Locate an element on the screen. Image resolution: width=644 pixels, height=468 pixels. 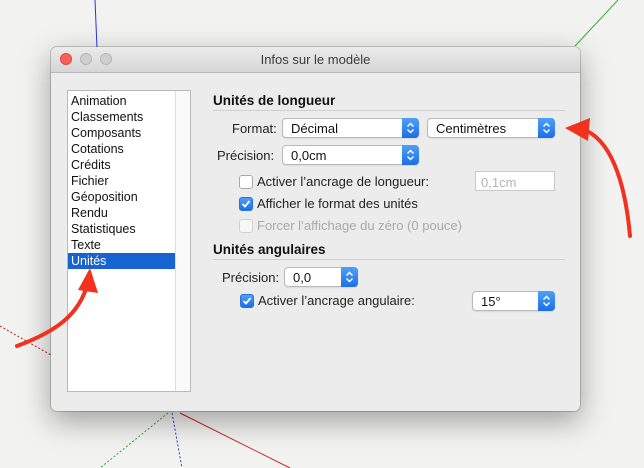
sidebar-item: Rendu is located at coordinates (122, 213).